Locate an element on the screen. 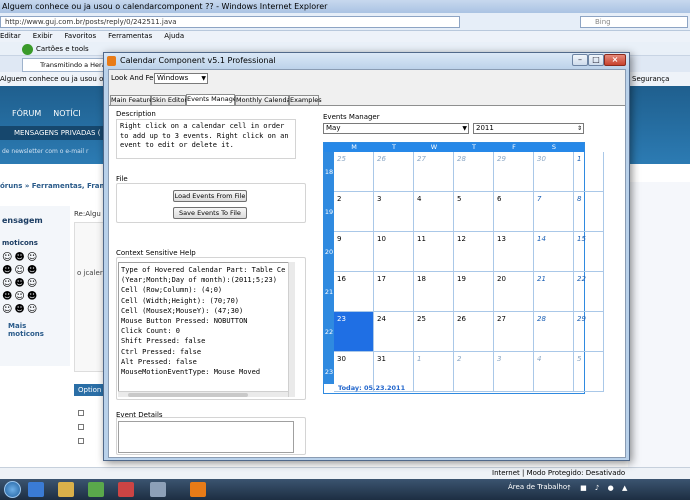 The image size is (690, 500). calendar-day-cell: 12 is located at coordinates (474, 252).